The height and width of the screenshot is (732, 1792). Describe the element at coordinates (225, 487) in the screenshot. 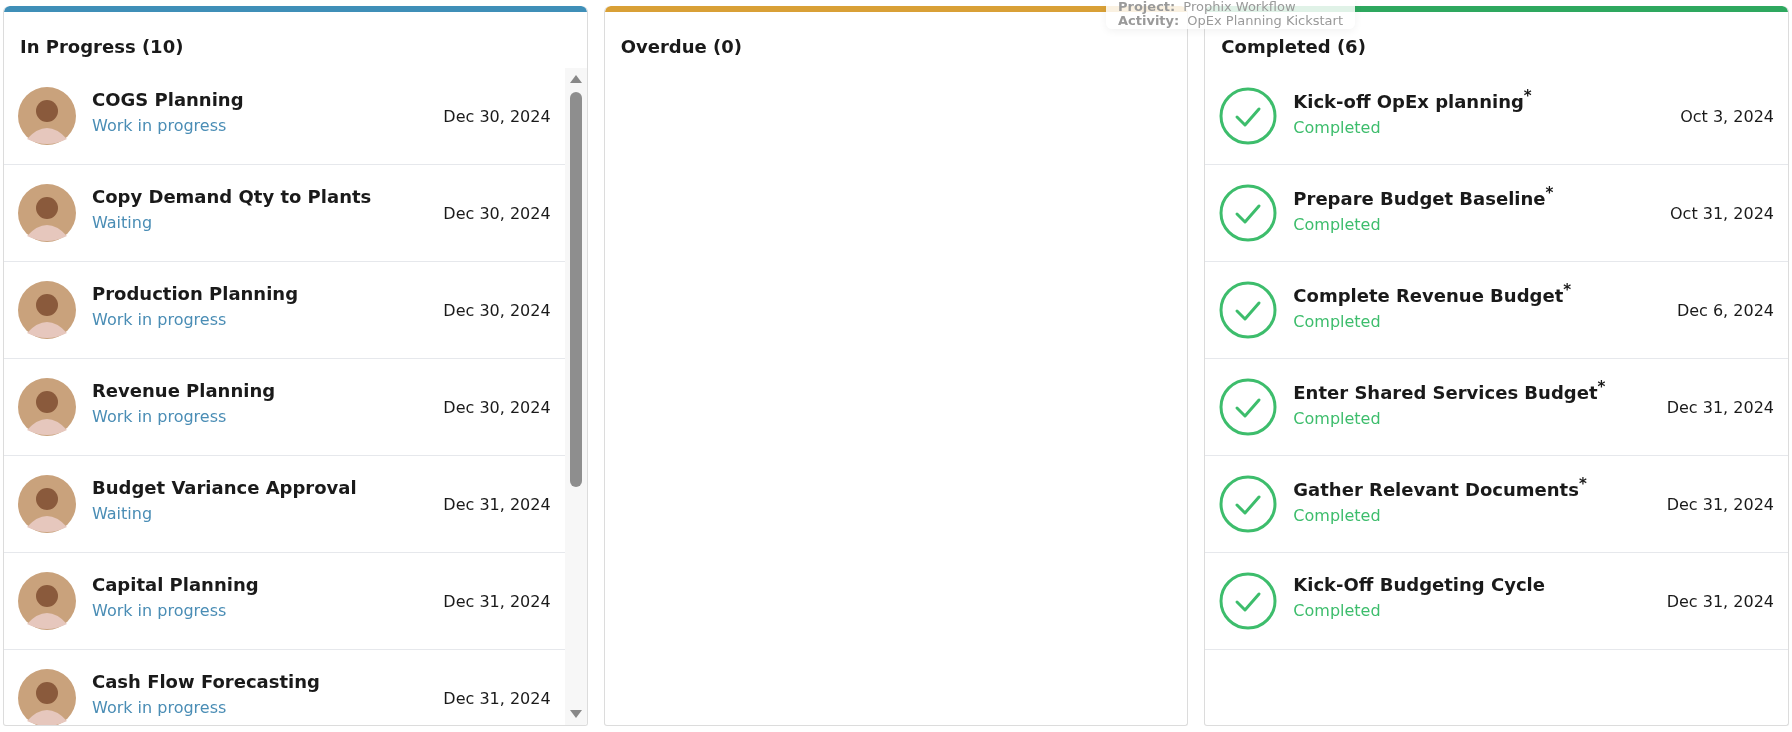

I see `task-title: Budget Variance Approval` at that location.